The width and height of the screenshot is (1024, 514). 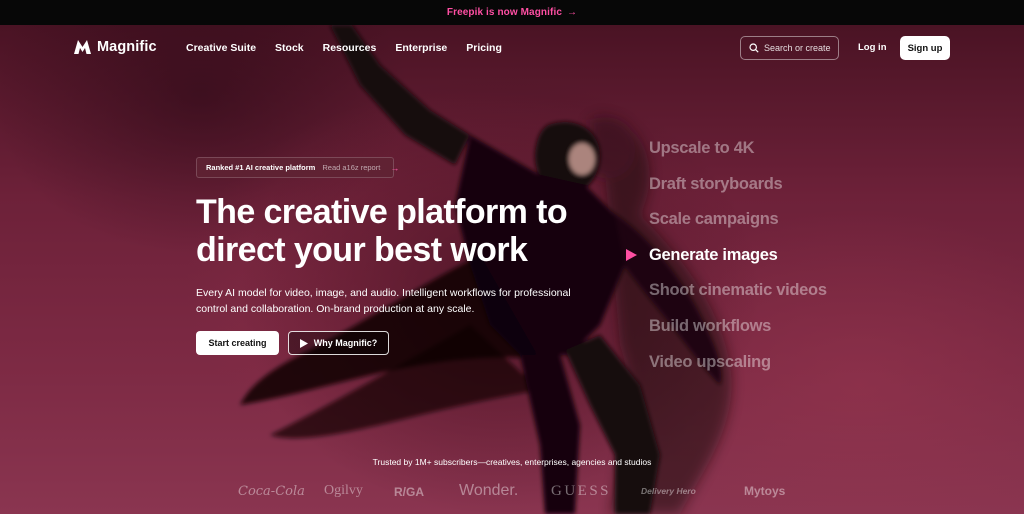 What do you see at coordinates (489, 490) in the screenshot?
I see `logo-wonder: Wonder.` at bounding box center [489, 490].